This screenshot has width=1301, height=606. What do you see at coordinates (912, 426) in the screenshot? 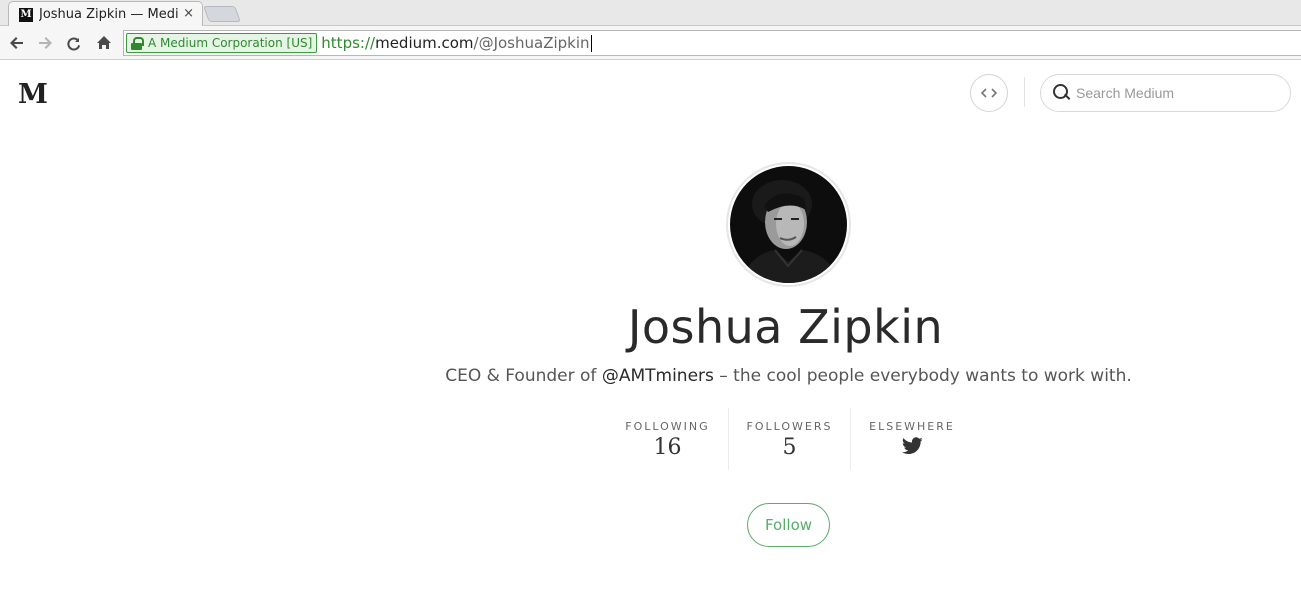
I see `stat-label: ELSEWHERE` at bounding box center [912, 426].